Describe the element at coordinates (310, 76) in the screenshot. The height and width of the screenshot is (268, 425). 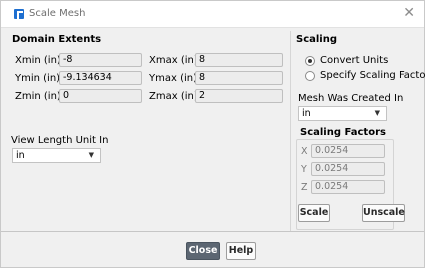
I see `radio-unselected-icon` at that location.